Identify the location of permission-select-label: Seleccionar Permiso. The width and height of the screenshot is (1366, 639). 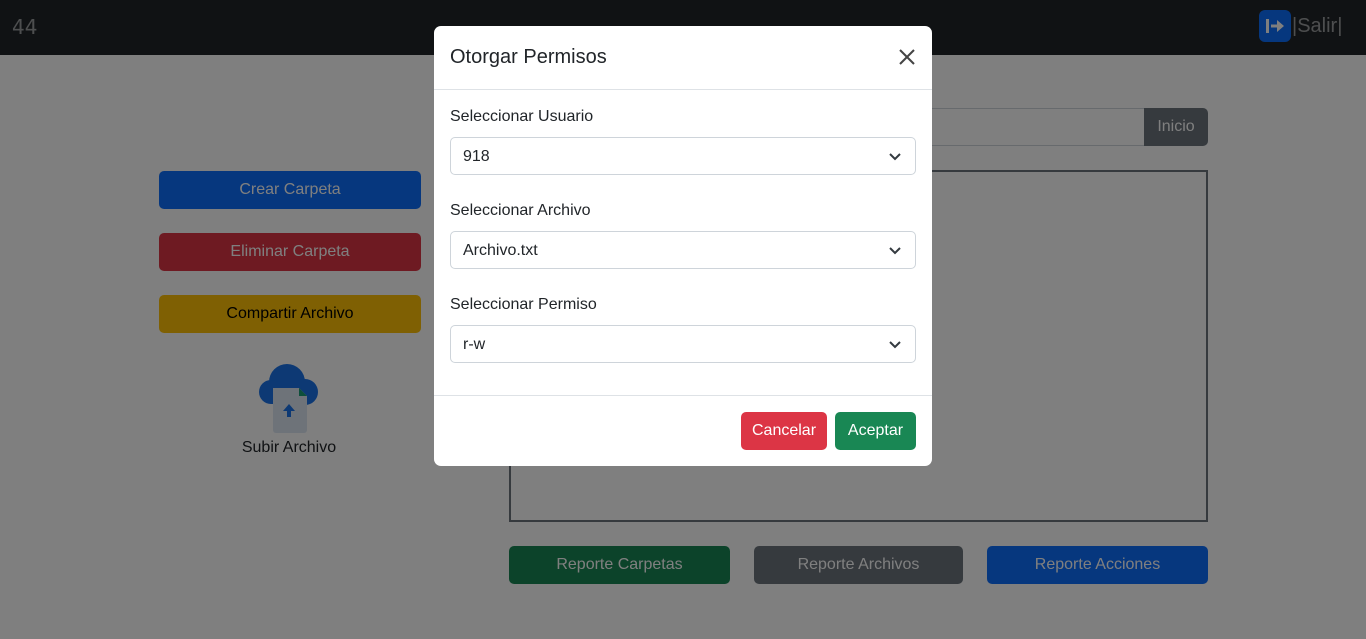
(523, 304).